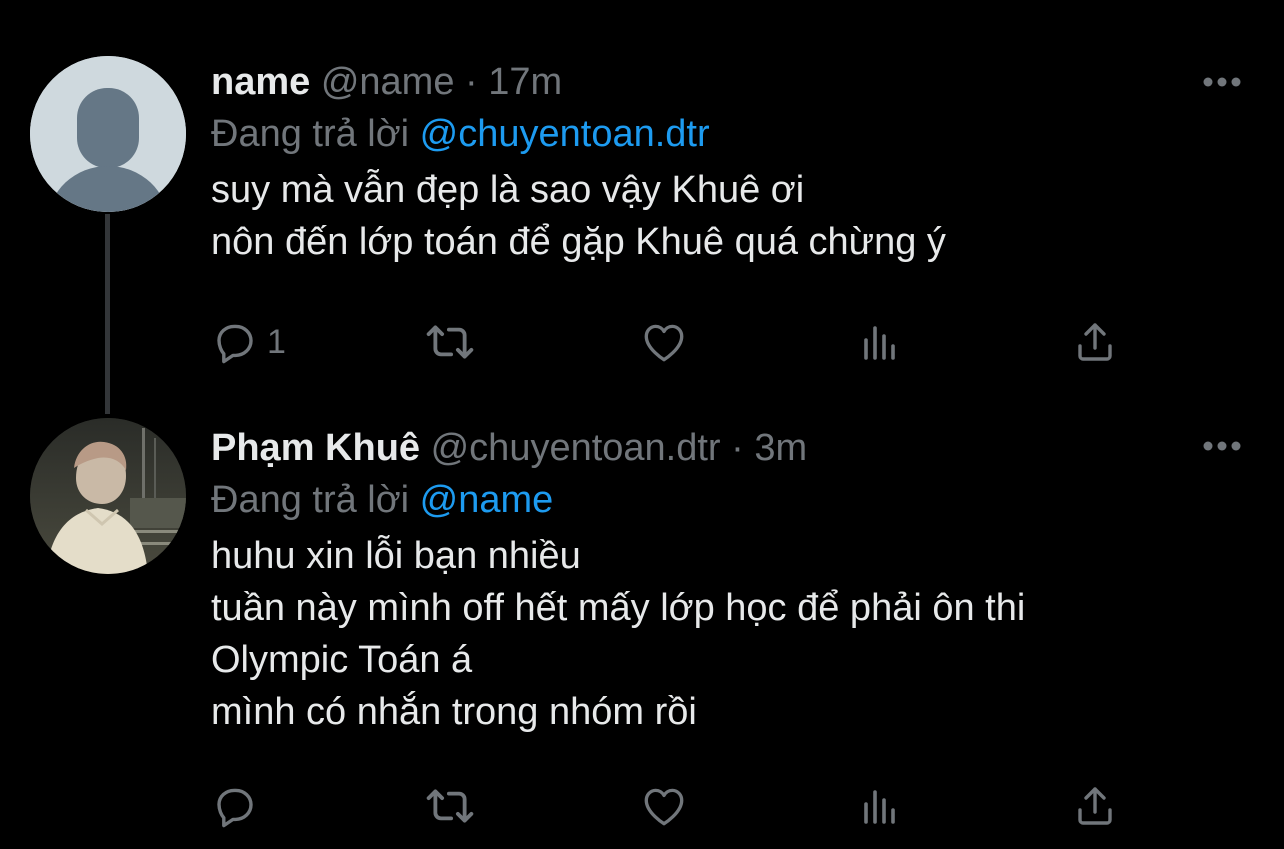 This screenshot has height=849, width=1284. What do you see at coordinates (727, 448) in the screenshot?
I see `tweet-header: Phạm Khuê @chuyentoan.dtr · 3m` at bounding box center [727, 448].